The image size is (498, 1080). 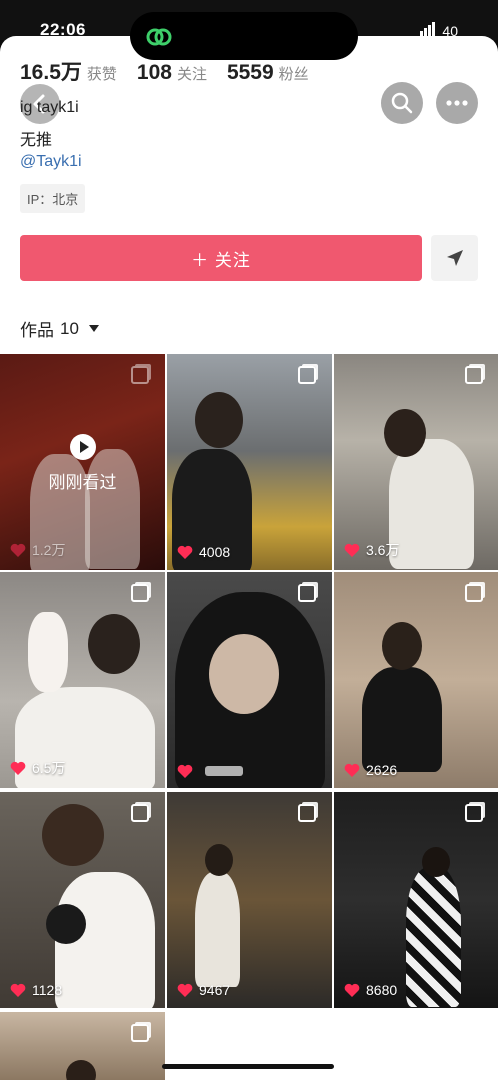 I want to click on dynamic-island, so click(x=244, y=36).